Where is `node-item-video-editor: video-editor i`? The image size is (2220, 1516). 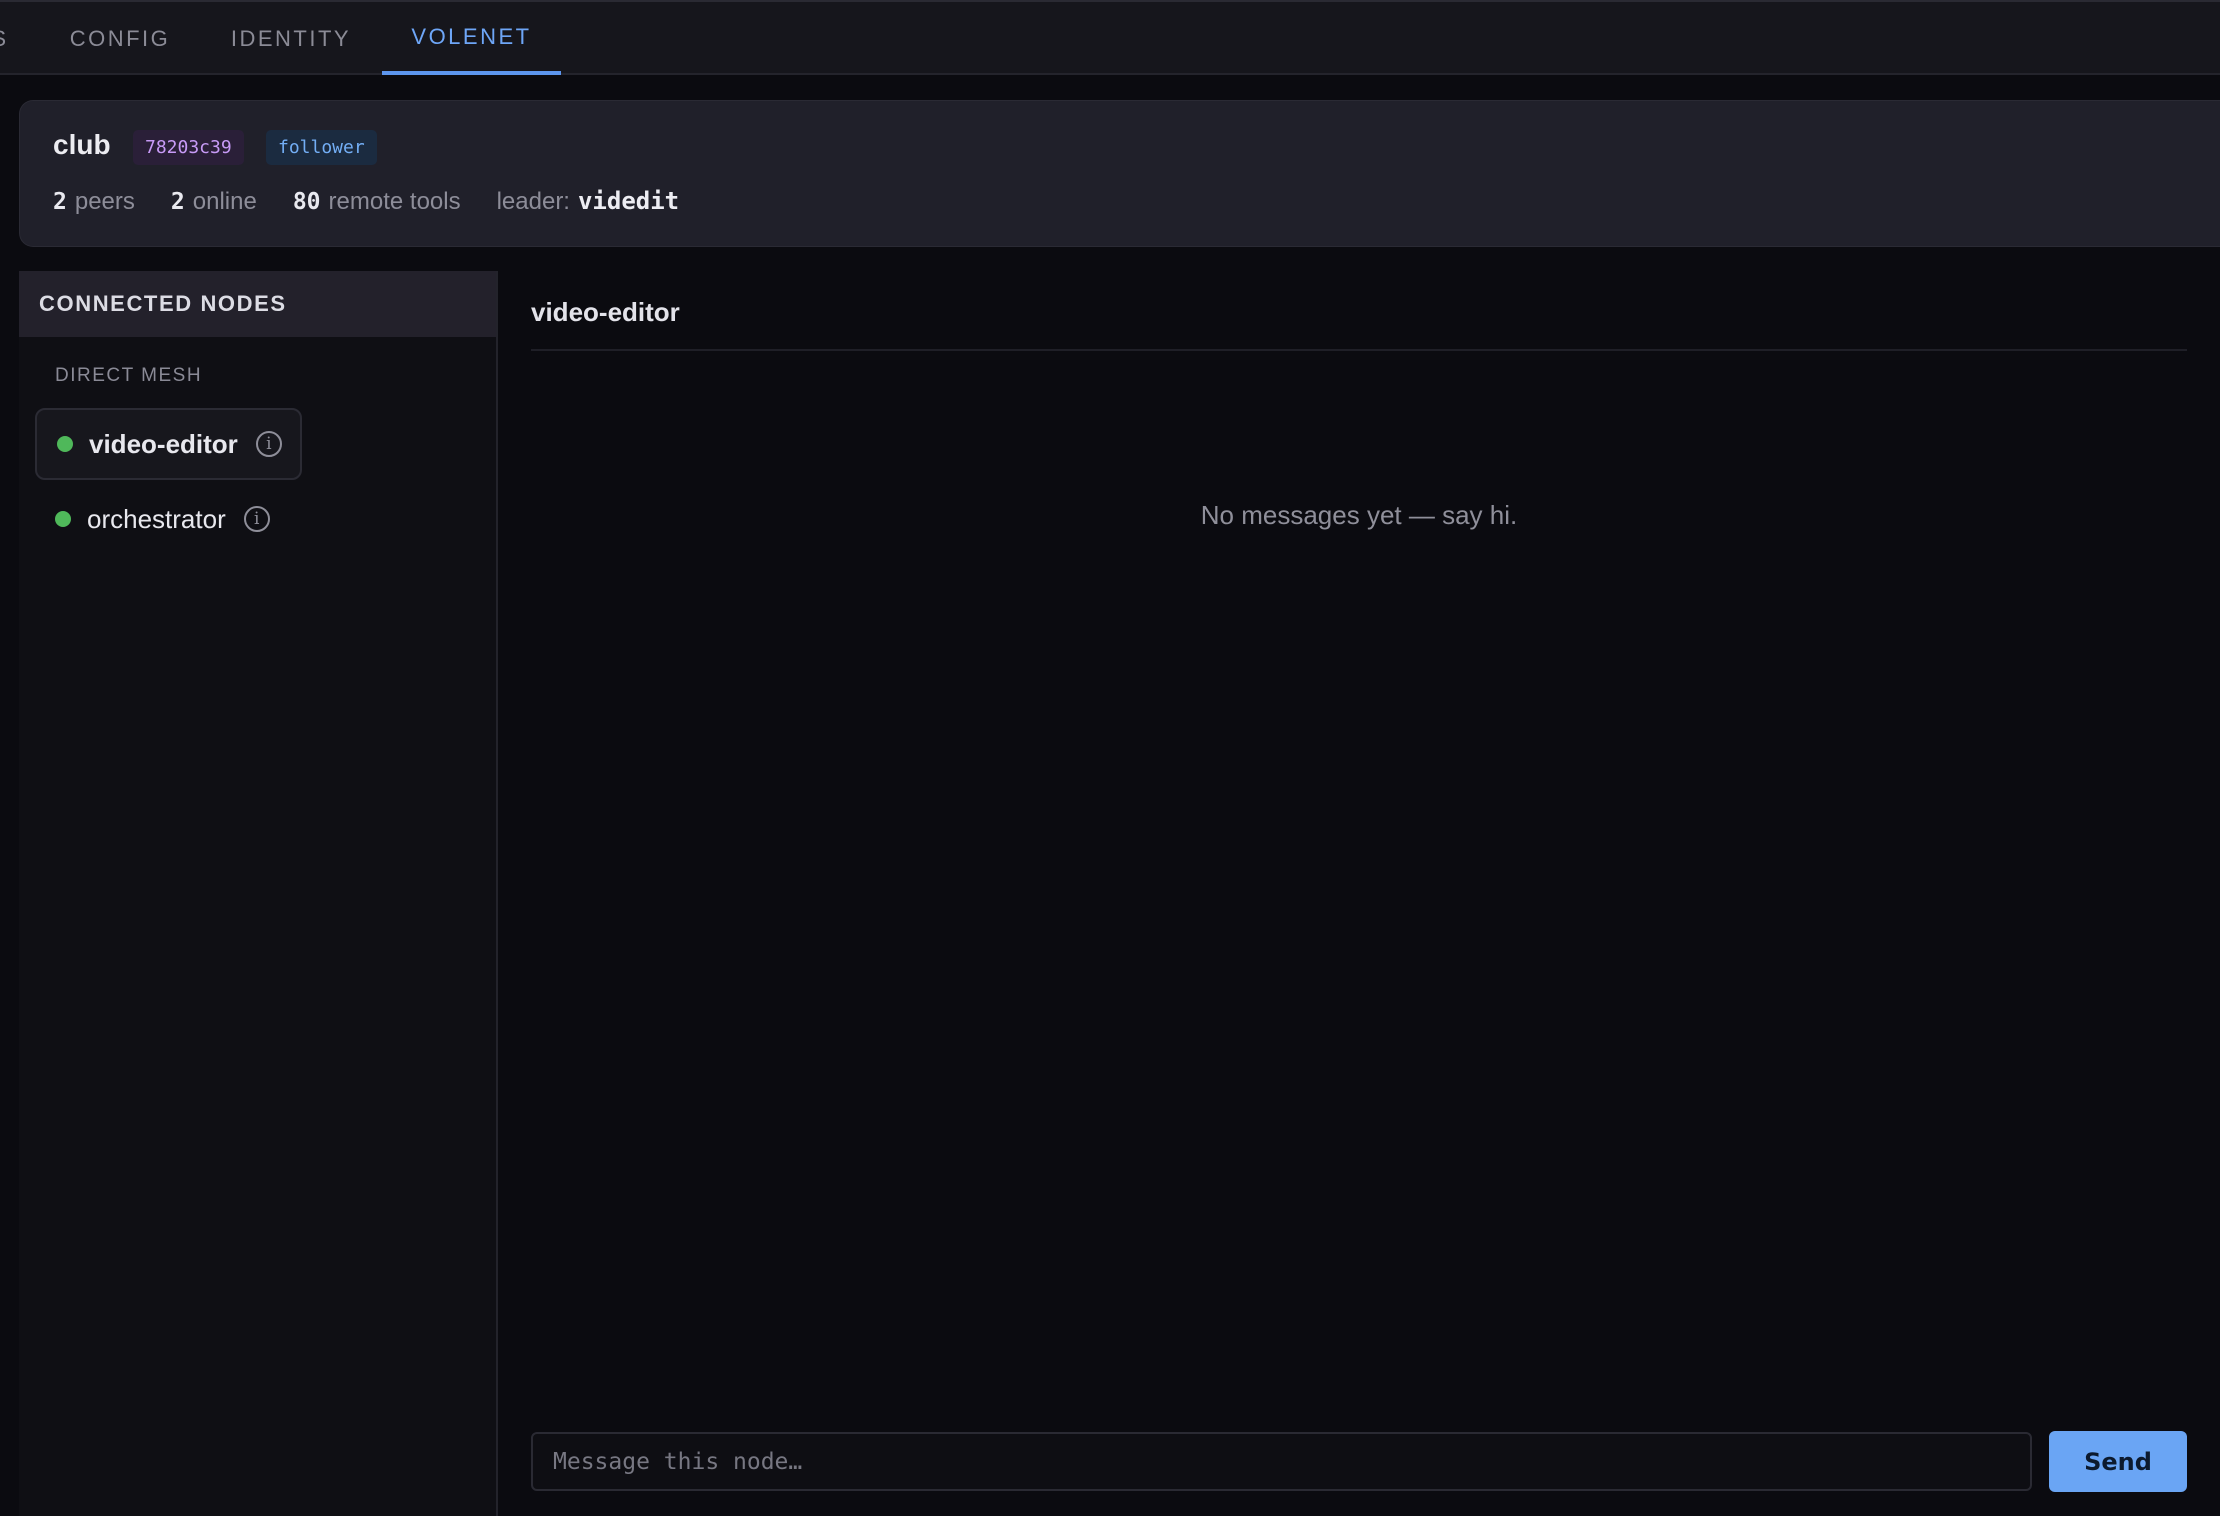
node-item-video-editor: video-editor i is located at coordinates (168, 444).